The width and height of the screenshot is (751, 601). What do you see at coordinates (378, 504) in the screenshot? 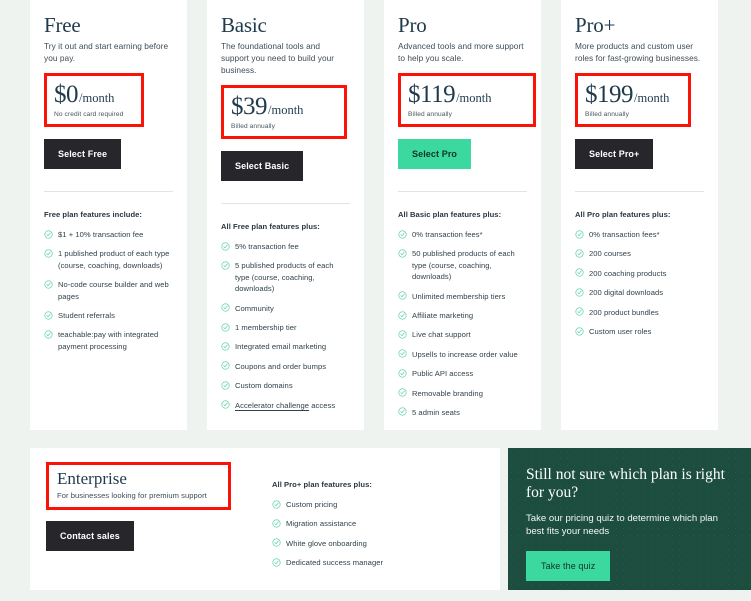
I see `feature-item: Custom pricing` at bounding box center [378, 504].